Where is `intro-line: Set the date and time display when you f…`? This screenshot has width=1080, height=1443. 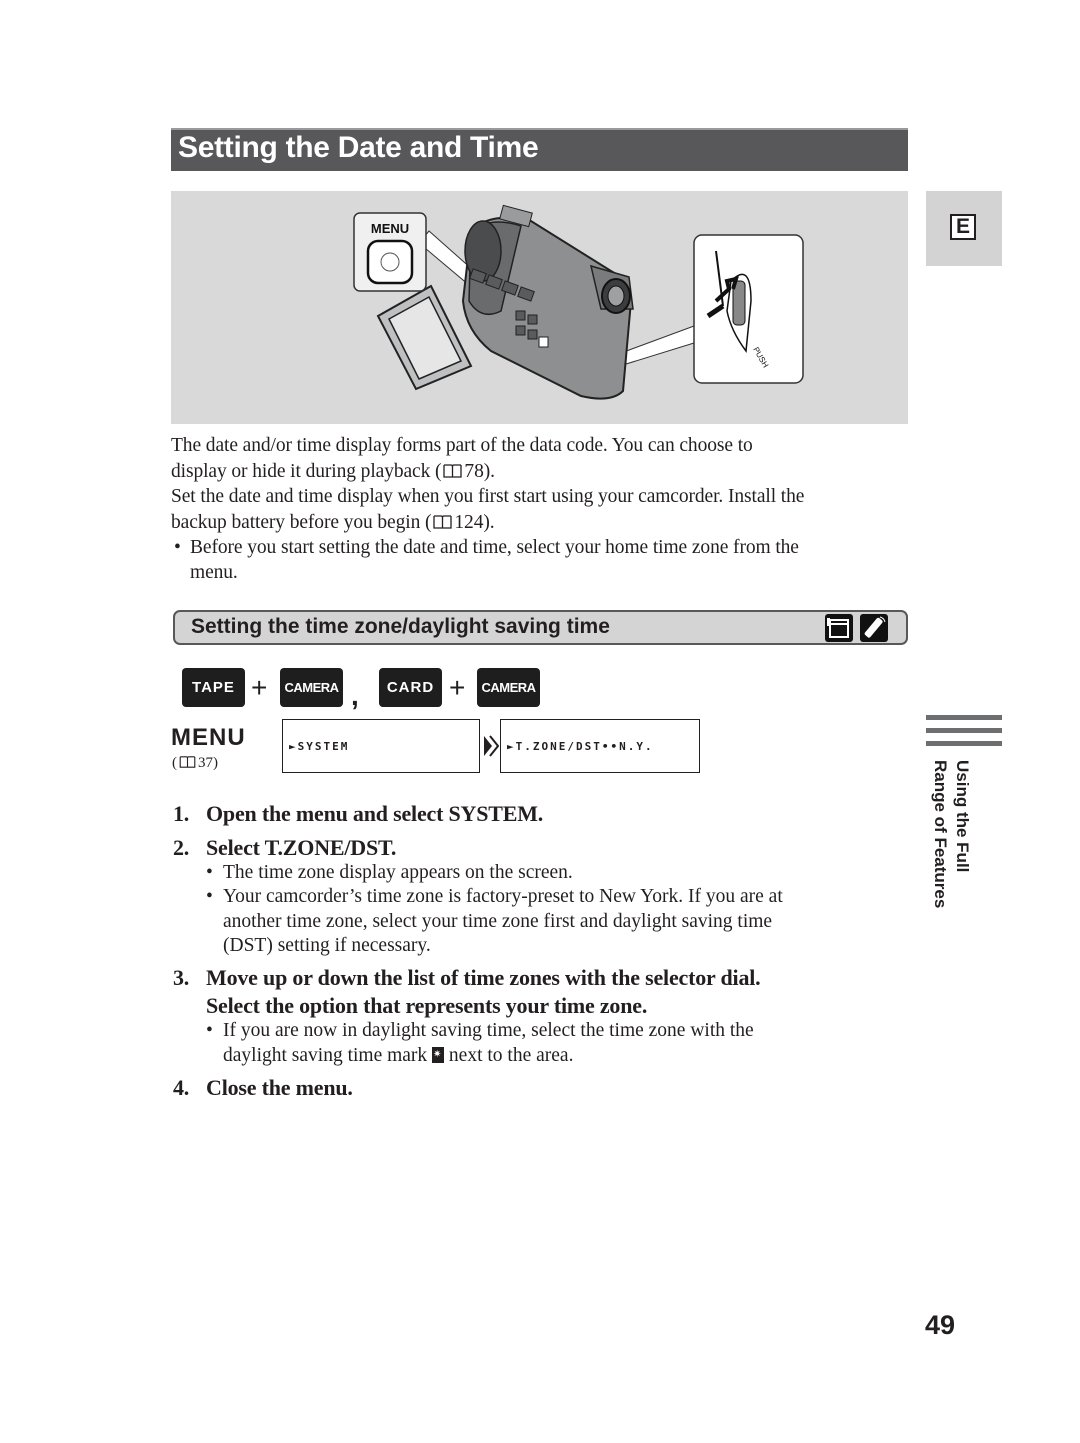
intro-line: Set the date and time display when you f… is located at coordinates (488, 496).